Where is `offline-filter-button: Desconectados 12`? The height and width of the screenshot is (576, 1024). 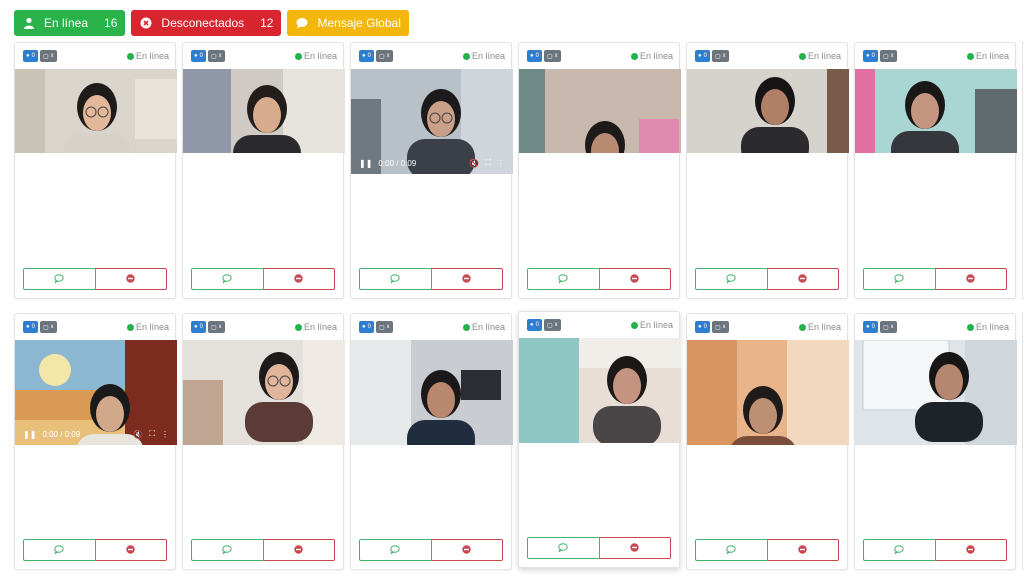
offline-filter-button: Desconectados 12 is located at coordinates (206, 23).